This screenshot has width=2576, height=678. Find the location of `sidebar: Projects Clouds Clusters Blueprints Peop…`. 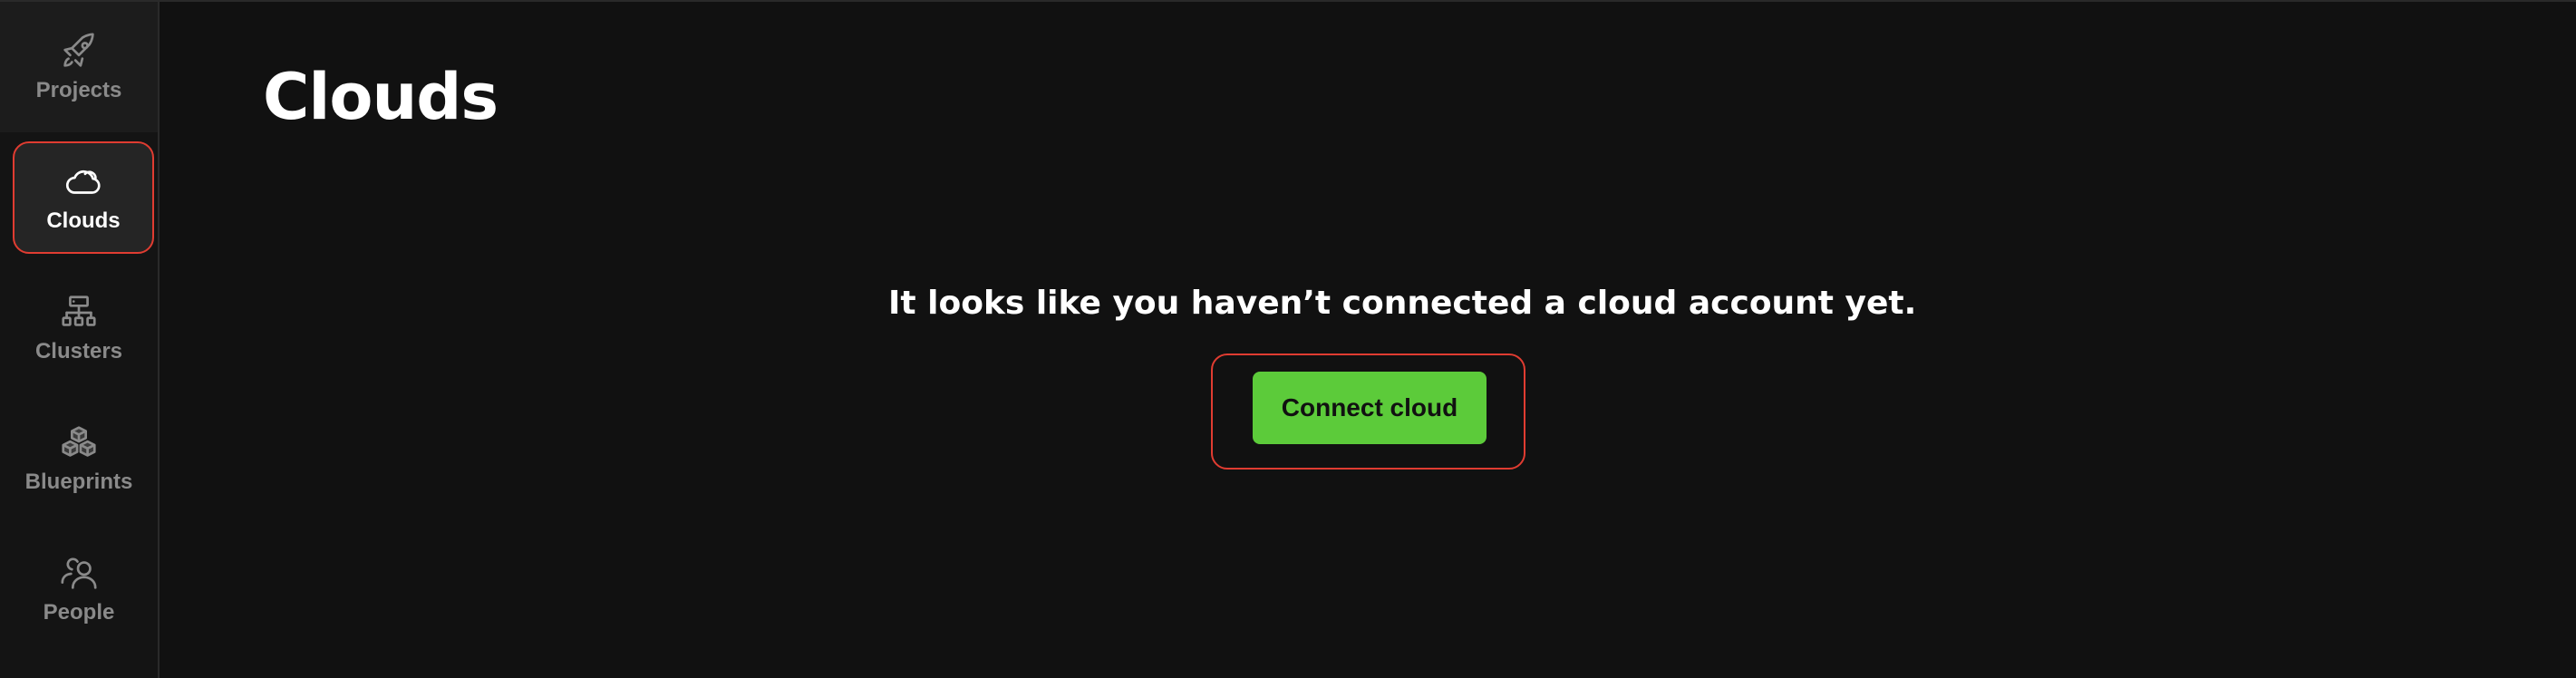

sidebar: Projects Clouds Clusters Blueprints Peop… is located at coordinates (80, 340).